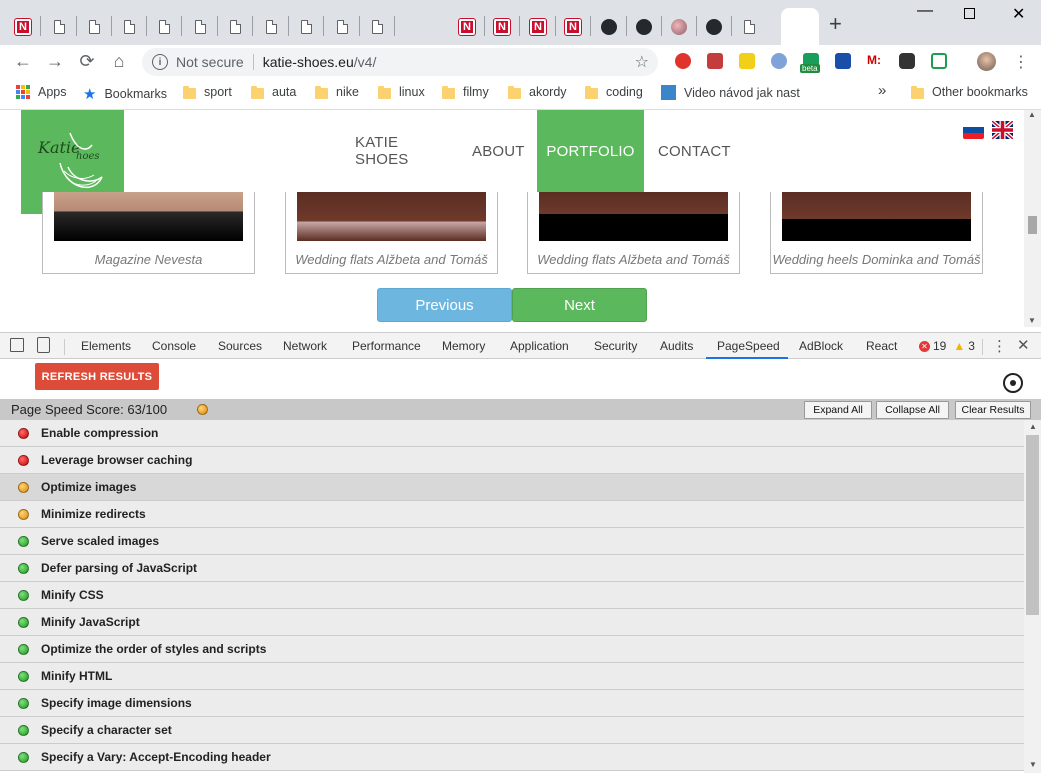 Image resolution: width=1041 pixels, height=773 pixels. I want to click on portfolio-card: Wedding heels Dominka and Tomáš, so click(876, 233).